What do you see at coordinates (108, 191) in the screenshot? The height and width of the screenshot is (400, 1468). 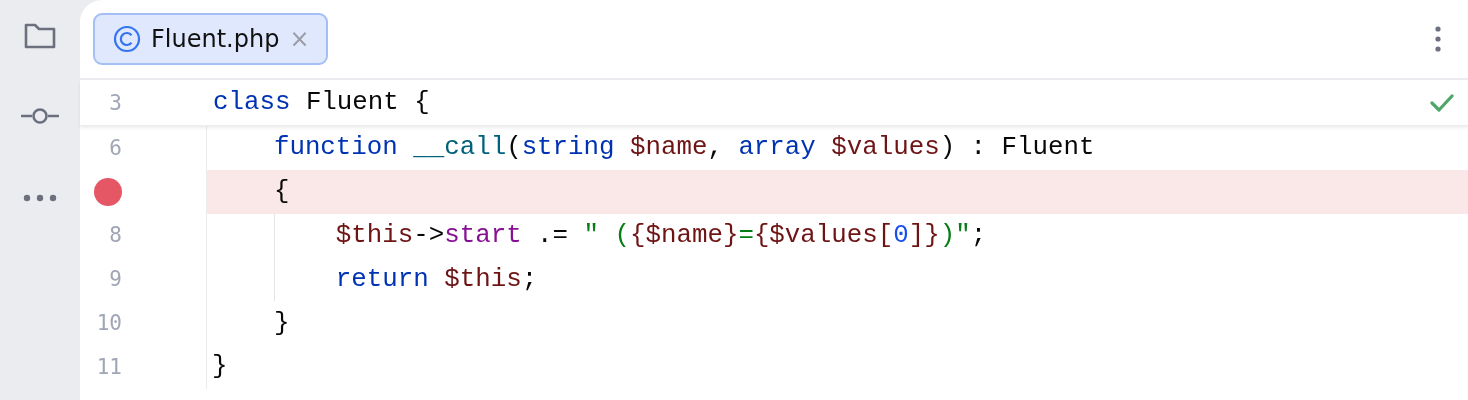 I see `breakpoint-icon` at bounding box center [108, 191].